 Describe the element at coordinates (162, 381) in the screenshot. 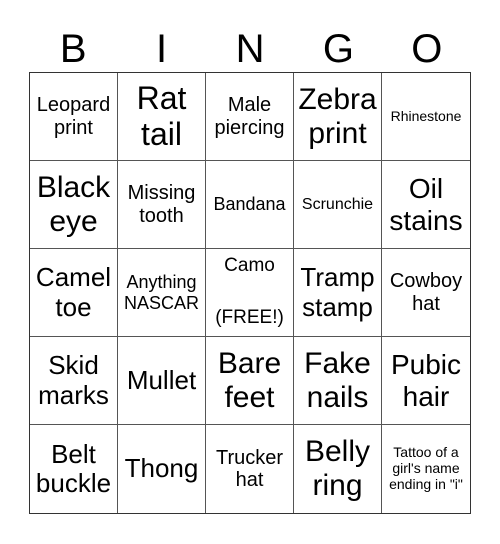

I see `bingo-cell: Mullet` at that location.